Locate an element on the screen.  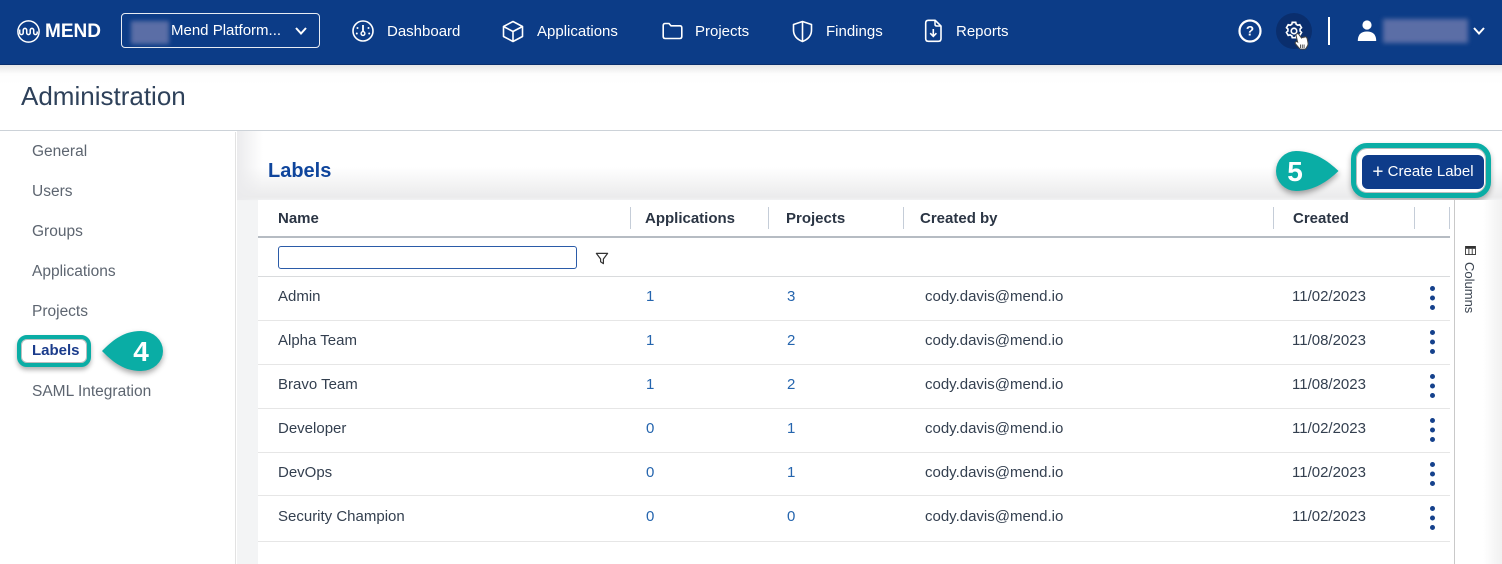
svg-text: 4 is located at coordinates (141, 351).